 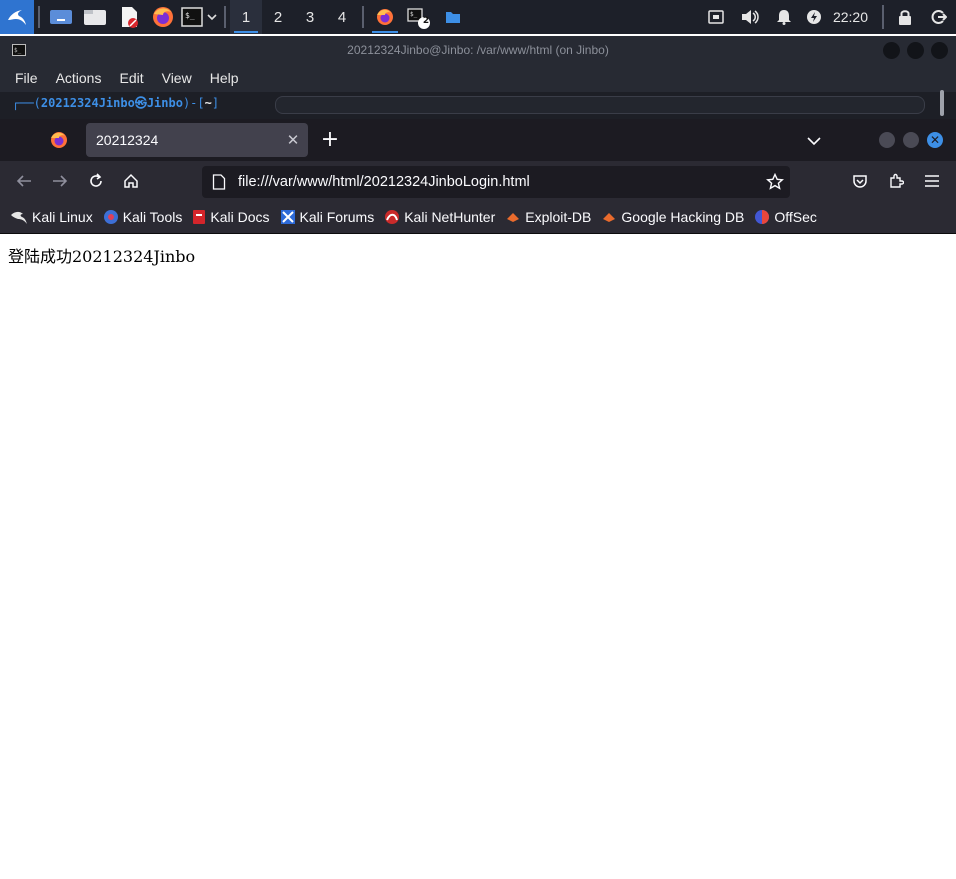 I want to click on workspace-3: 3, so click(x=310, y=17).